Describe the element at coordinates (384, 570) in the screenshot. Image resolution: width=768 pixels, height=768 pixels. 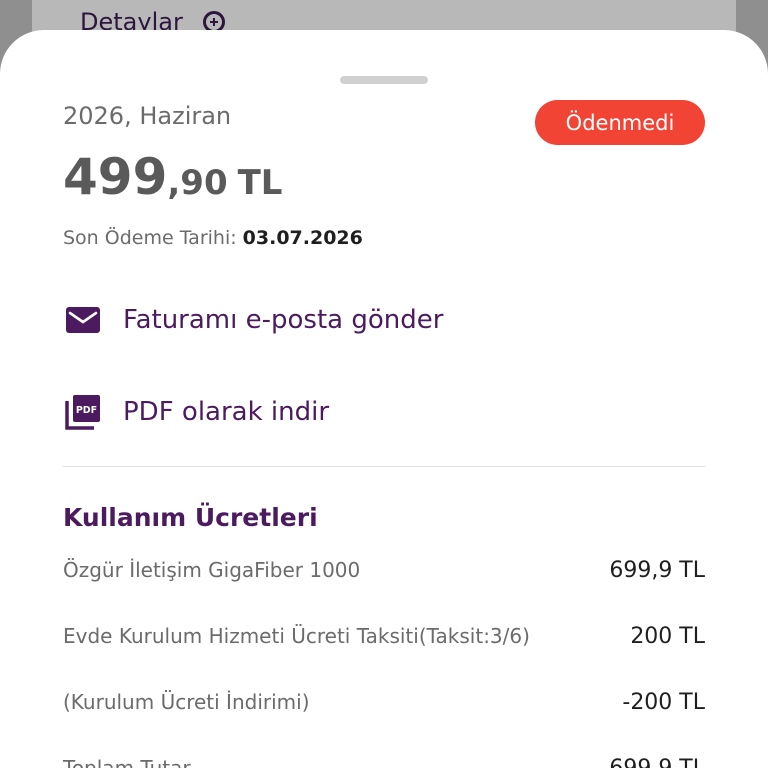
I see `fee-row: Özgür İletişim GigaFiber 1000 699,9 TL` at that location.